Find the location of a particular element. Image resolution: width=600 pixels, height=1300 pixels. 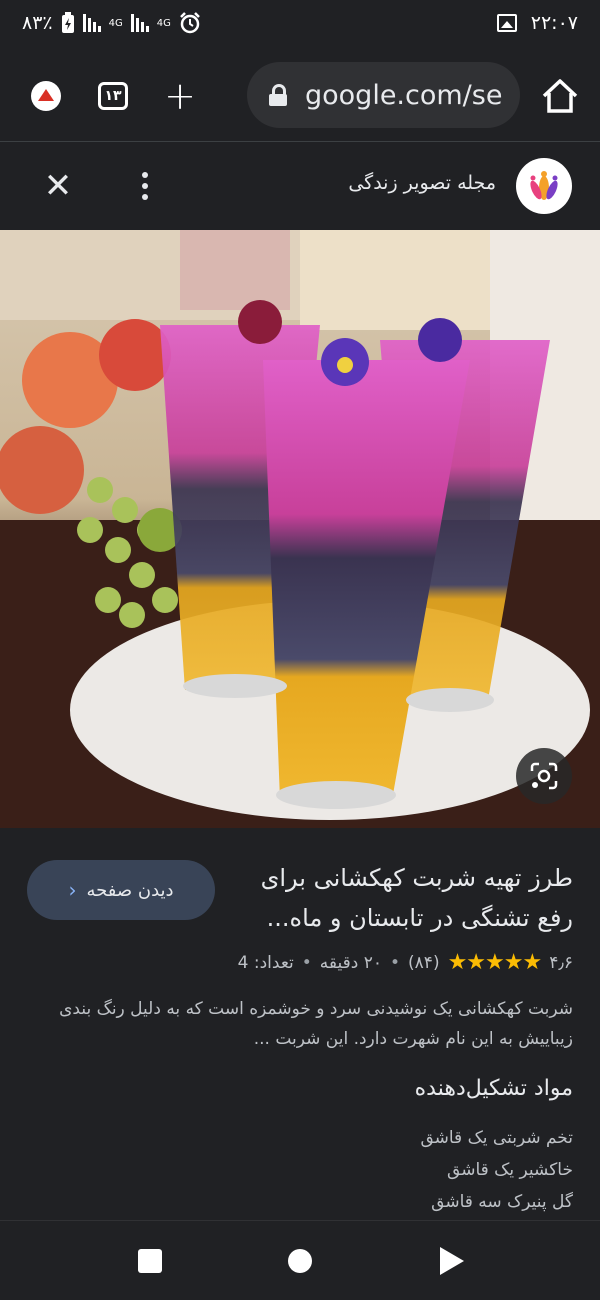

duration: ۲۰ دقیقه is located at coordinates (350, 962).